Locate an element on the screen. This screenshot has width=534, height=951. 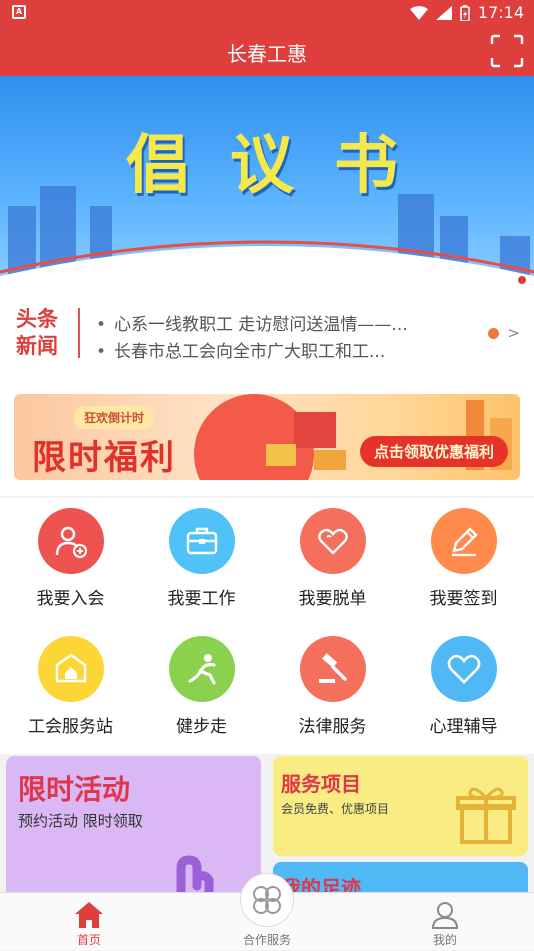
clover-icon is located at coordinates (267, 900).